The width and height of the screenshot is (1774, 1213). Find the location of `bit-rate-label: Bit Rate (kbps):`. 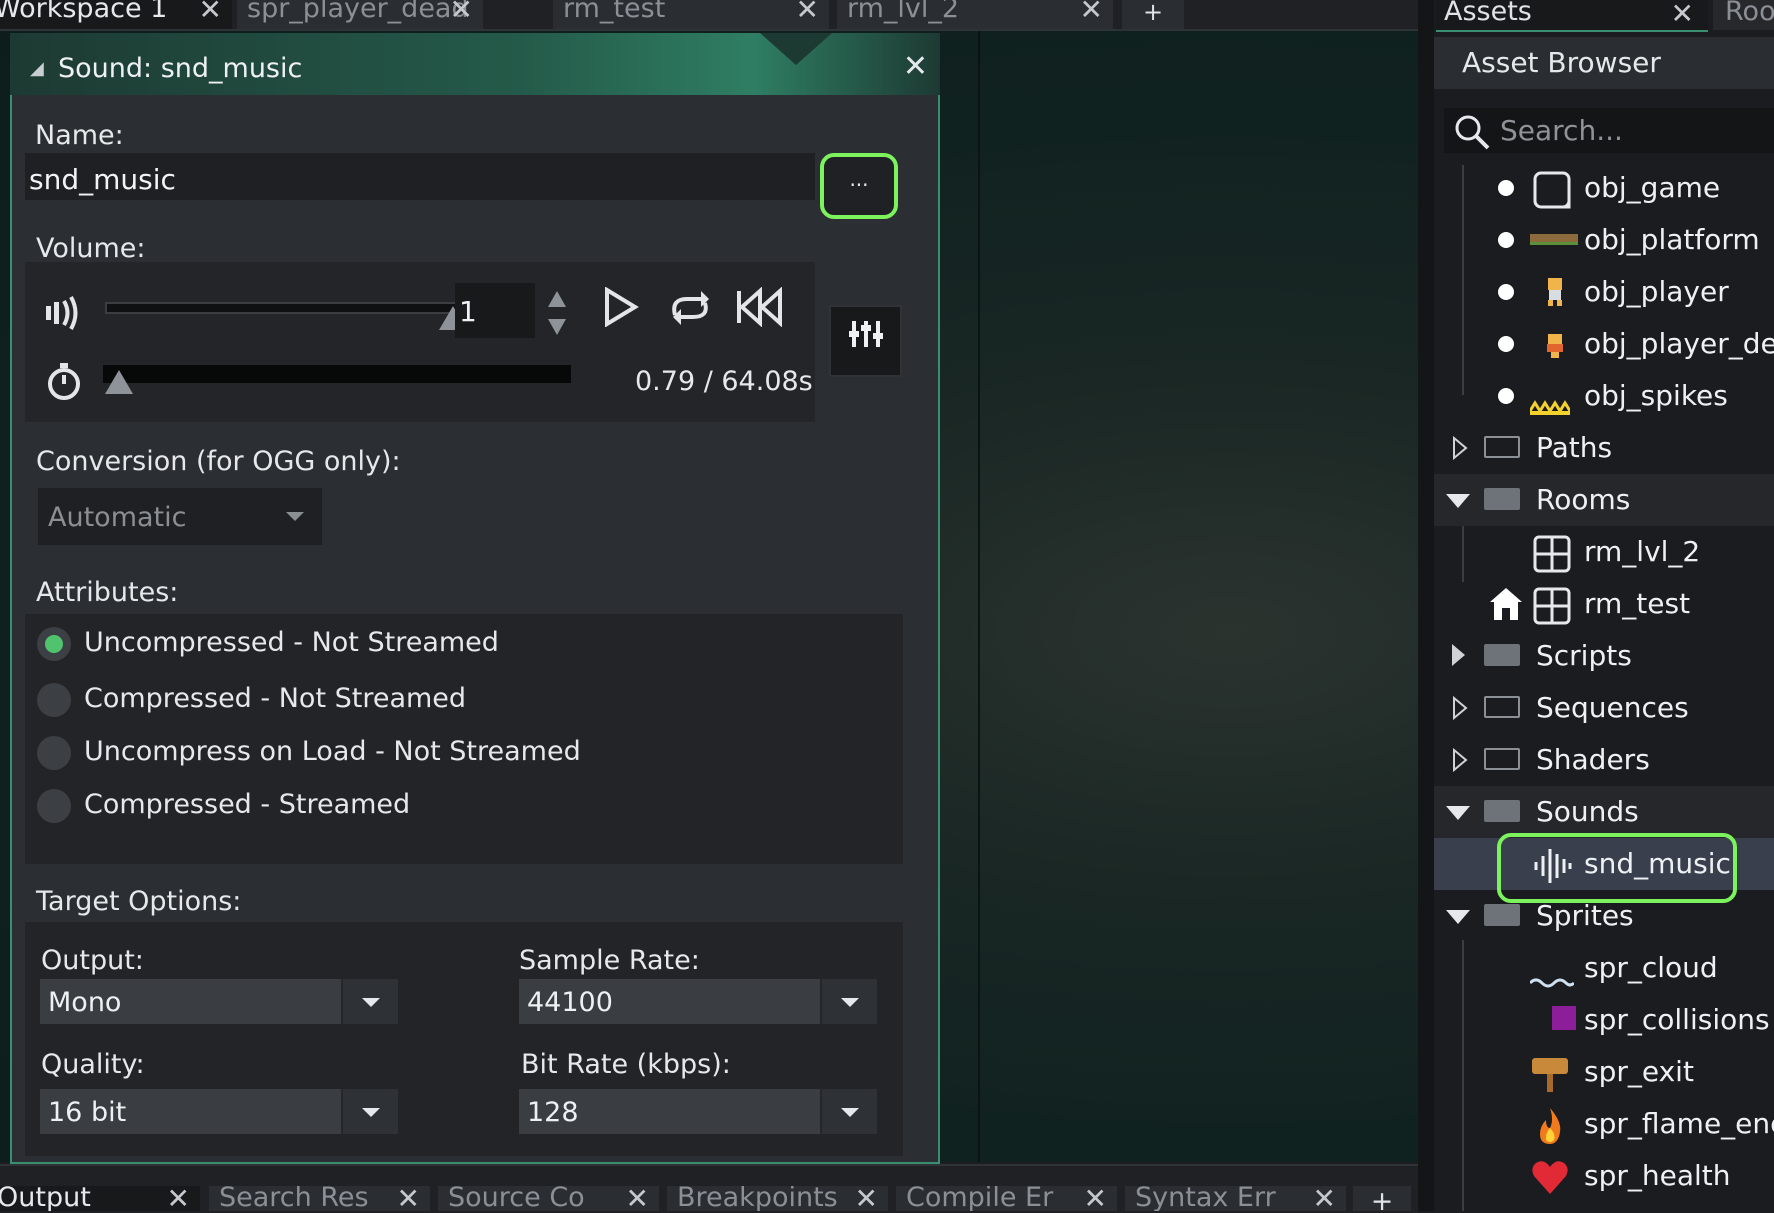

bit-rate-label: Bit Rate (kbps): is located at coordinates (626, 1064).